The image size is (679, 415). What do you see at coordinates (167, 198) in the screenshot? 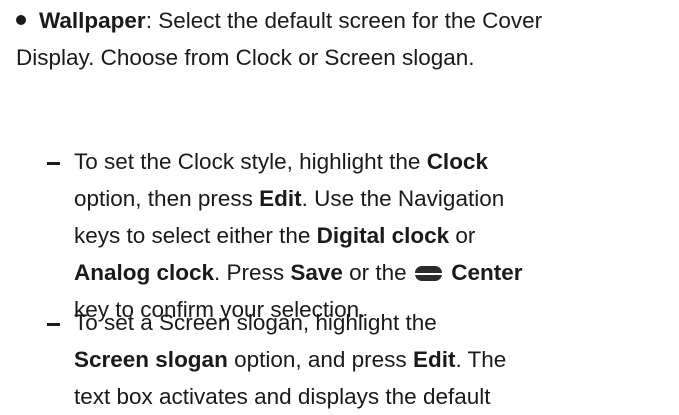
I see `clock-step-text: option, then press` at bounding box center [167, 198].